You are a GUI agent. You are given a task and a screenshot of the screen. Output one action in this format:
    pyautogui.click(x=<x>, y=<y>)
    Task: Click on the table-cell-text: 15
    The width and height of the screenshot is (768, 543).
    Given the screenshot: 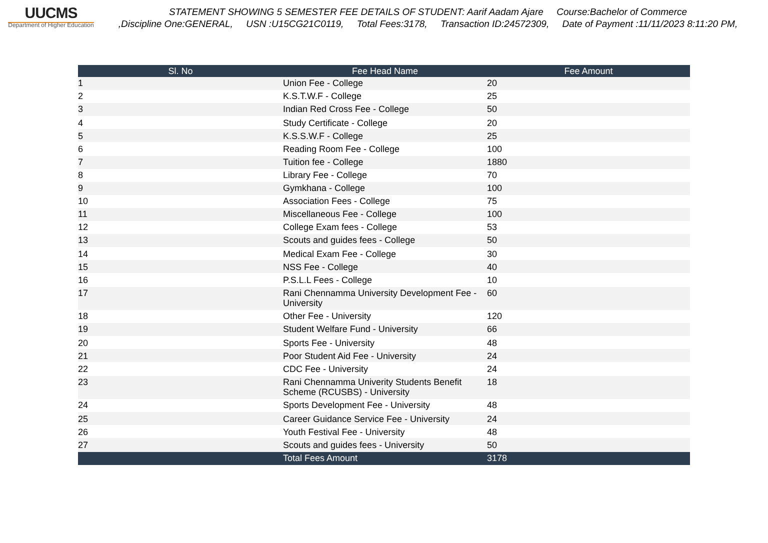 What is the action you would take?
    pyautogui.click(x=84, y=267)
    